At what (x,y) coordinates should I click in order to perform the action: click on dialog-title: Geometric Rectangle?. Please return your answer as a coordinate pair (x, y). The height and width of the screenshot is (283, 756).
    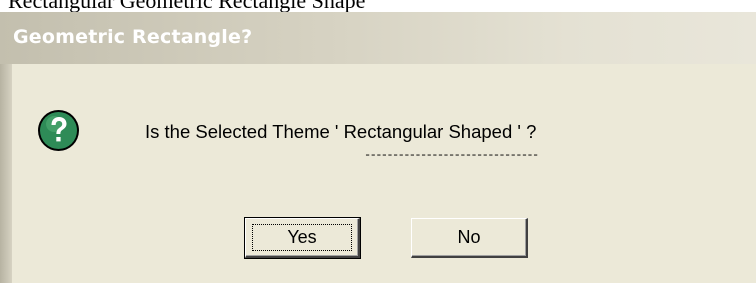
    Looking at the image, I should click on (133, 37).